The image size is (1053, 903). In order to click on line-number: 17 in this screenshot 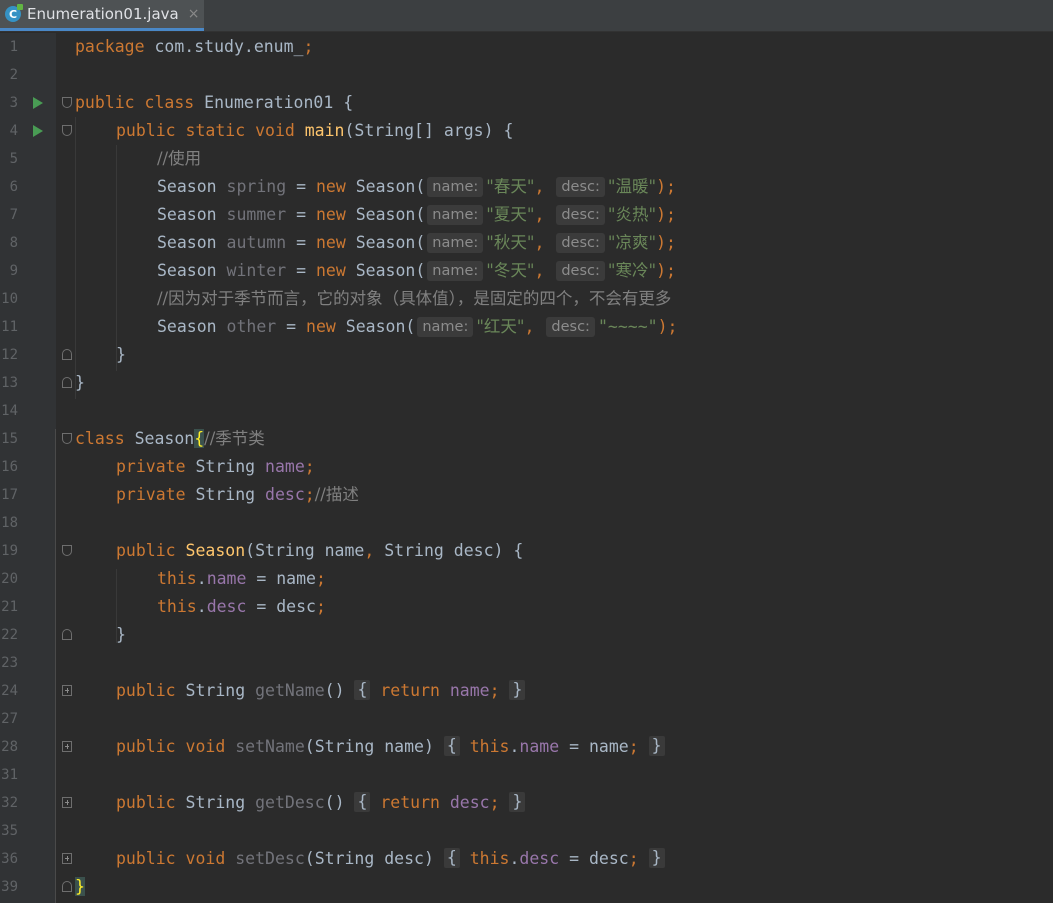, I will do `click(9, 495)`.